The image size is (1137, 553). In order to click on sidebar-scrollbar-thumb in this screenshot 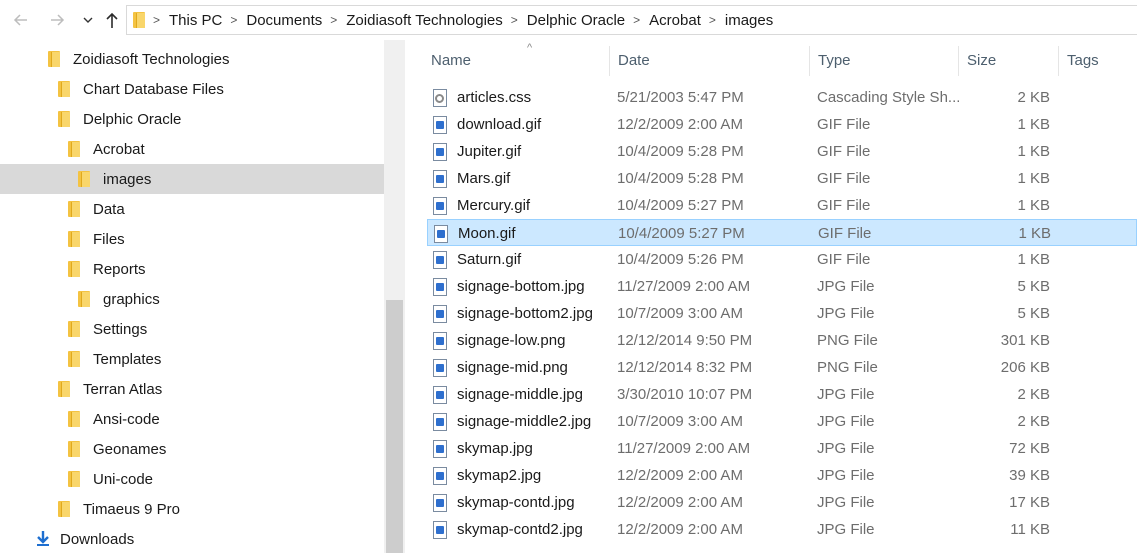, I will do `click(394, 426)`.